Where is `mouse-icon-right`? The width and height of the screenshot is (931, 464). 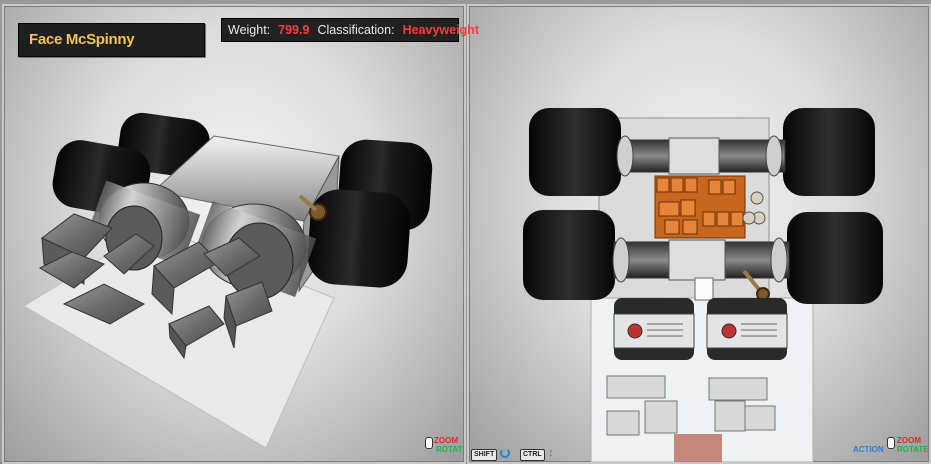 mouse-icon-right is located at coordinates (891, 443).